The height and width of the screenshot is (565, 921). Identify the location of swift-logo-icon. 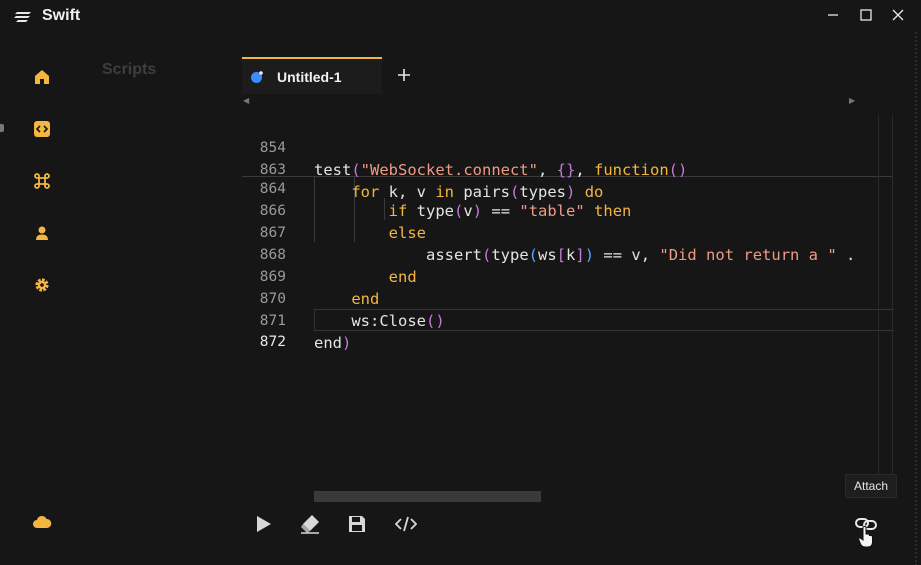
(22, 17).